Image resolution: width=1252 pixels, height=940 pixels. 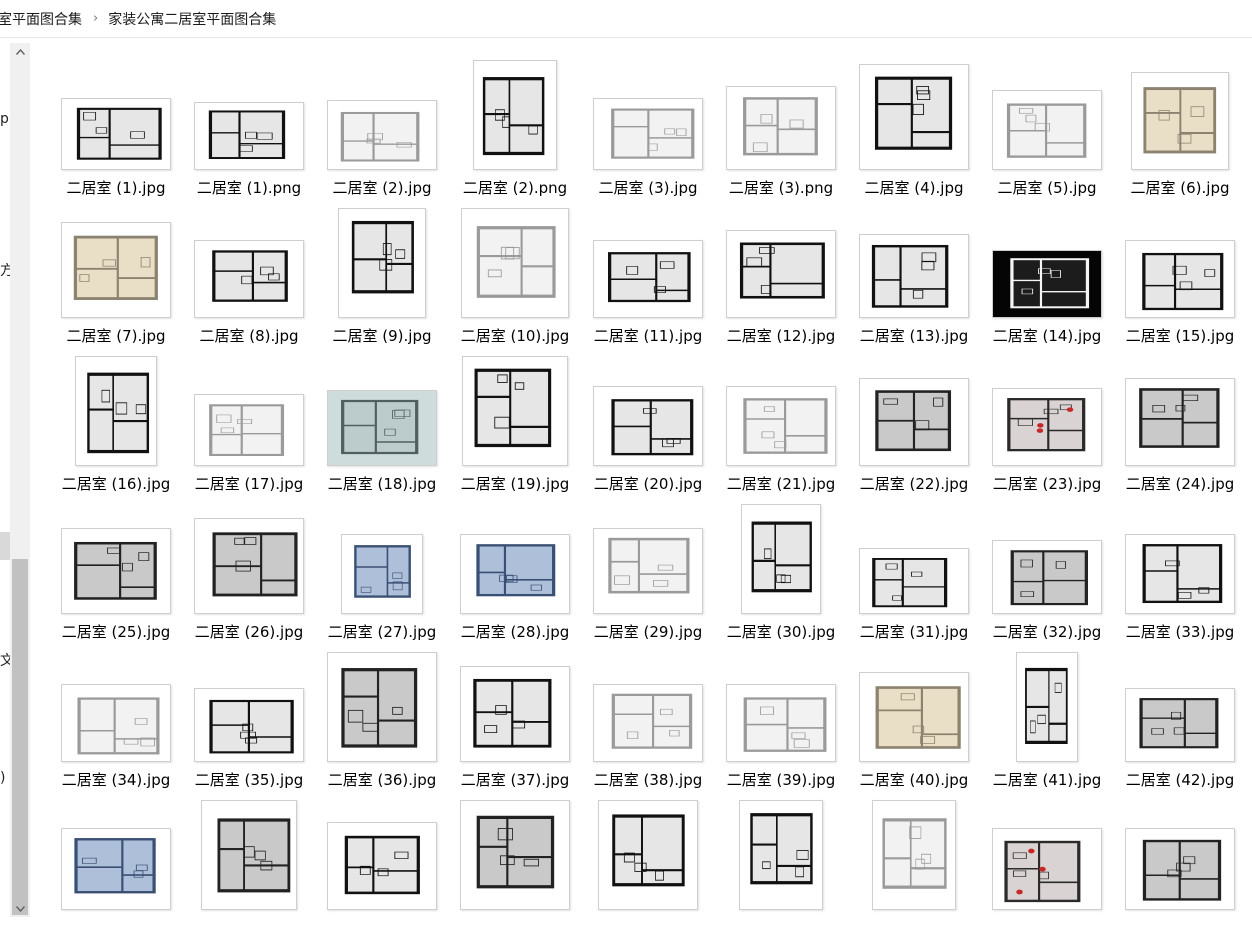 I want to click on file-item: 二居室 (3).jpg, so click(x=648, y=126).